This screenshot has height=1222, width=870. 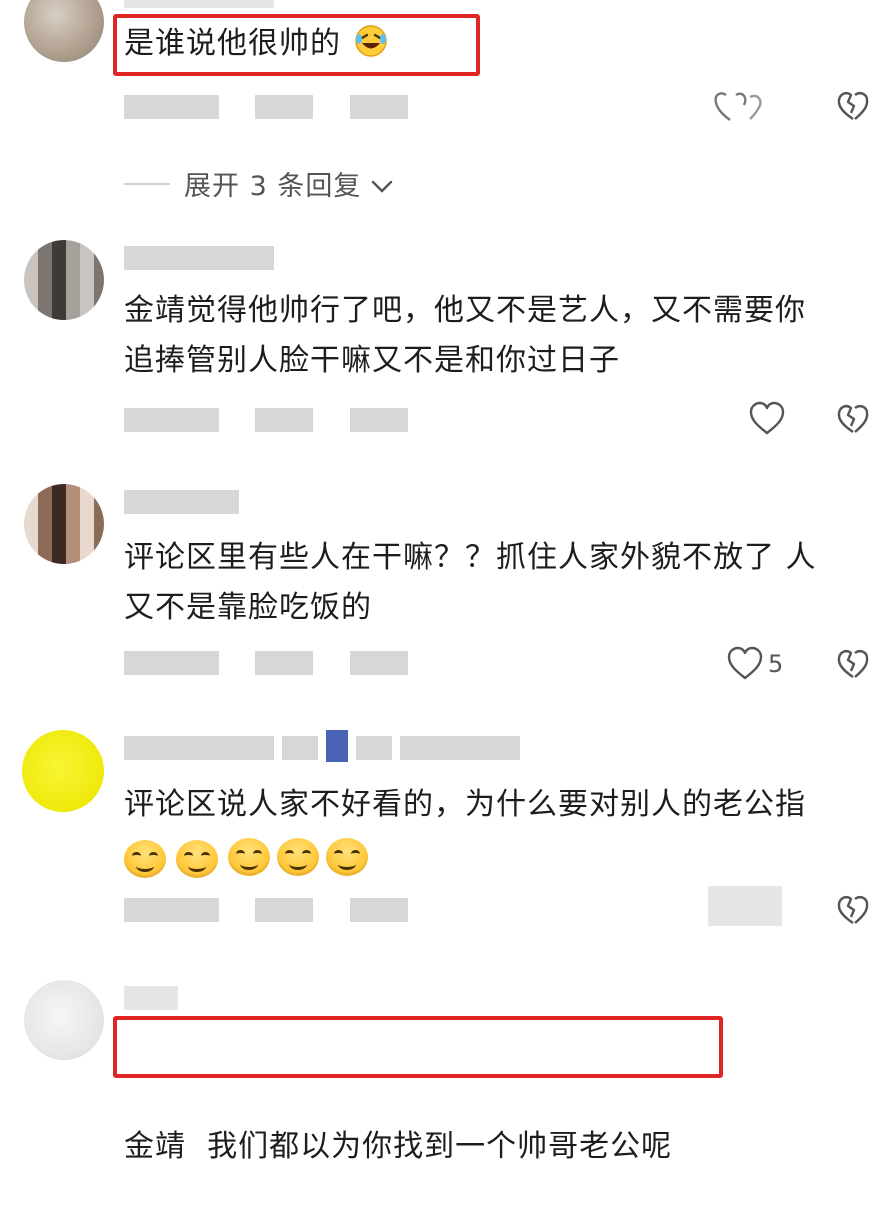 I want to click on comment-text: 是谁说他很帅的, so click(x=256, y=44).